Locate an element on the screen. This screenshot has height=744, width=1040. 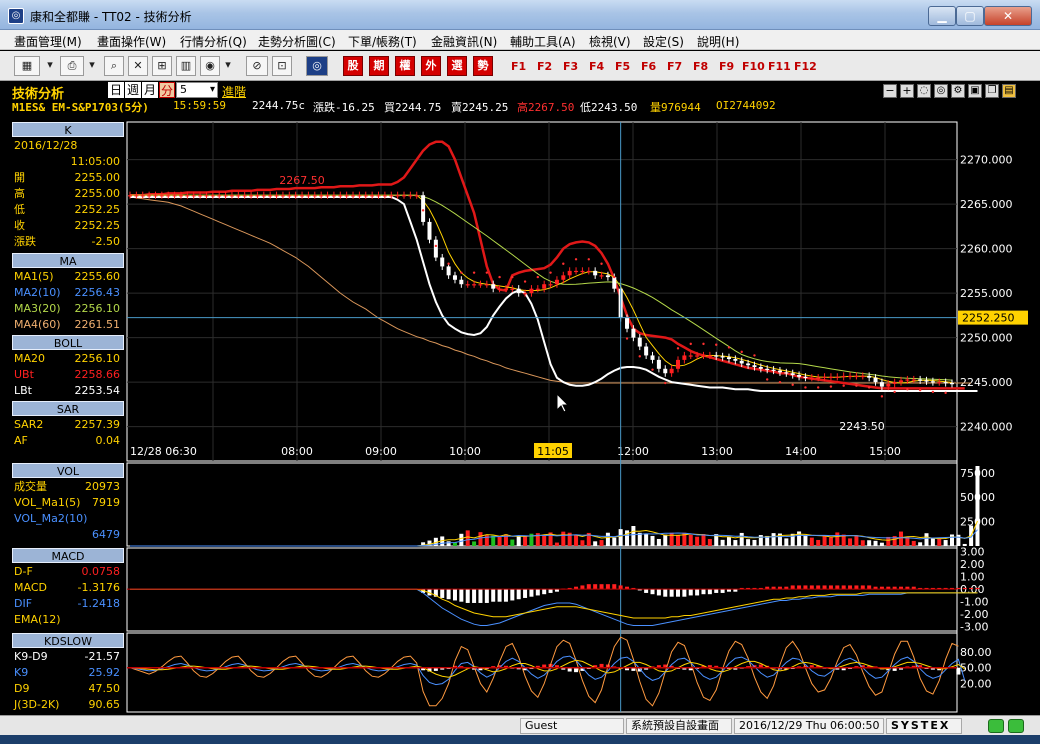
status-datetime: 2016/12/29 Thu 06:00:50 is located at coordinates (809, 726).